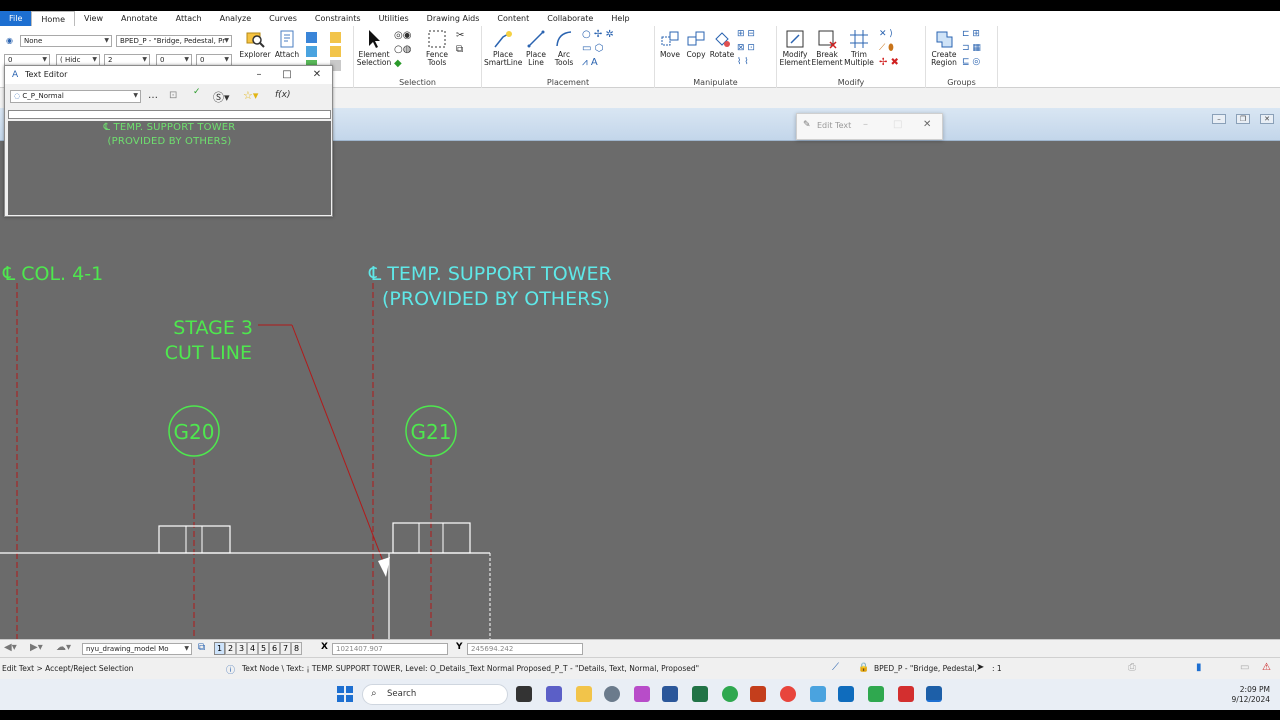  What do you see at coordinates (283, 18) in the screenshot?
I see `menu-curves: Curves` at bounding box center [283, 18].